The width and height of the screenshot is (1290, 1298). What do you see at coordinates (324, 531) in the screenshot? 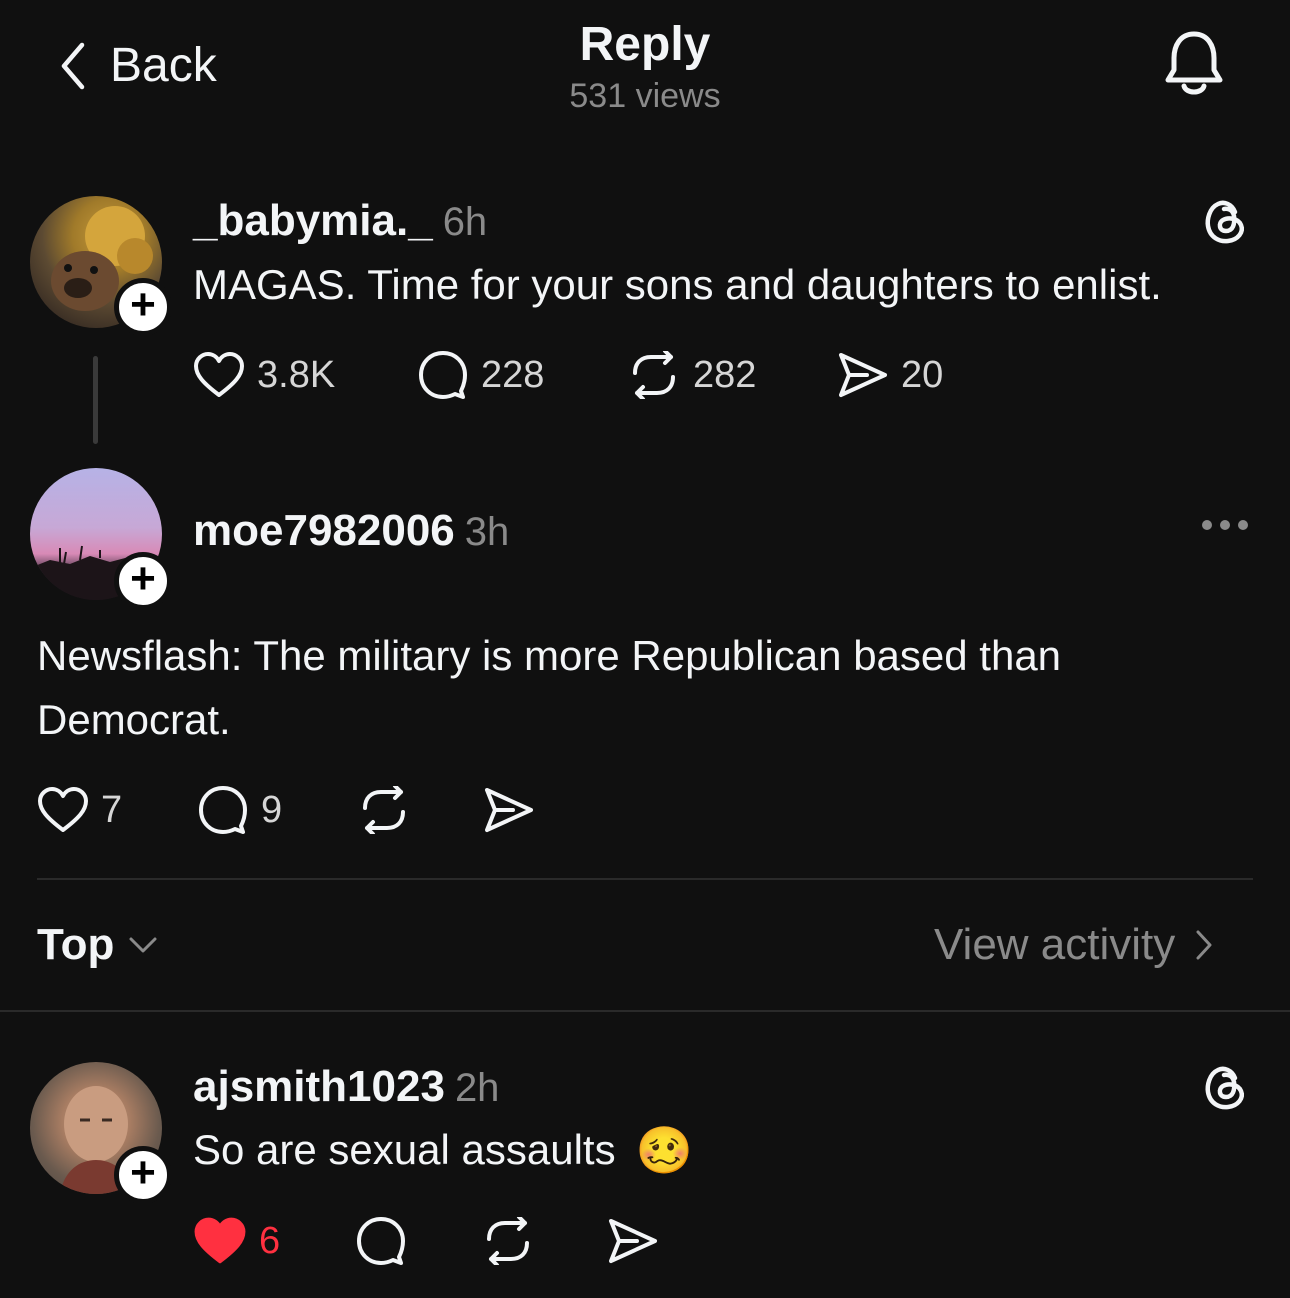
I see `reply-username: moe7982006` at bounding box center [324, 531].